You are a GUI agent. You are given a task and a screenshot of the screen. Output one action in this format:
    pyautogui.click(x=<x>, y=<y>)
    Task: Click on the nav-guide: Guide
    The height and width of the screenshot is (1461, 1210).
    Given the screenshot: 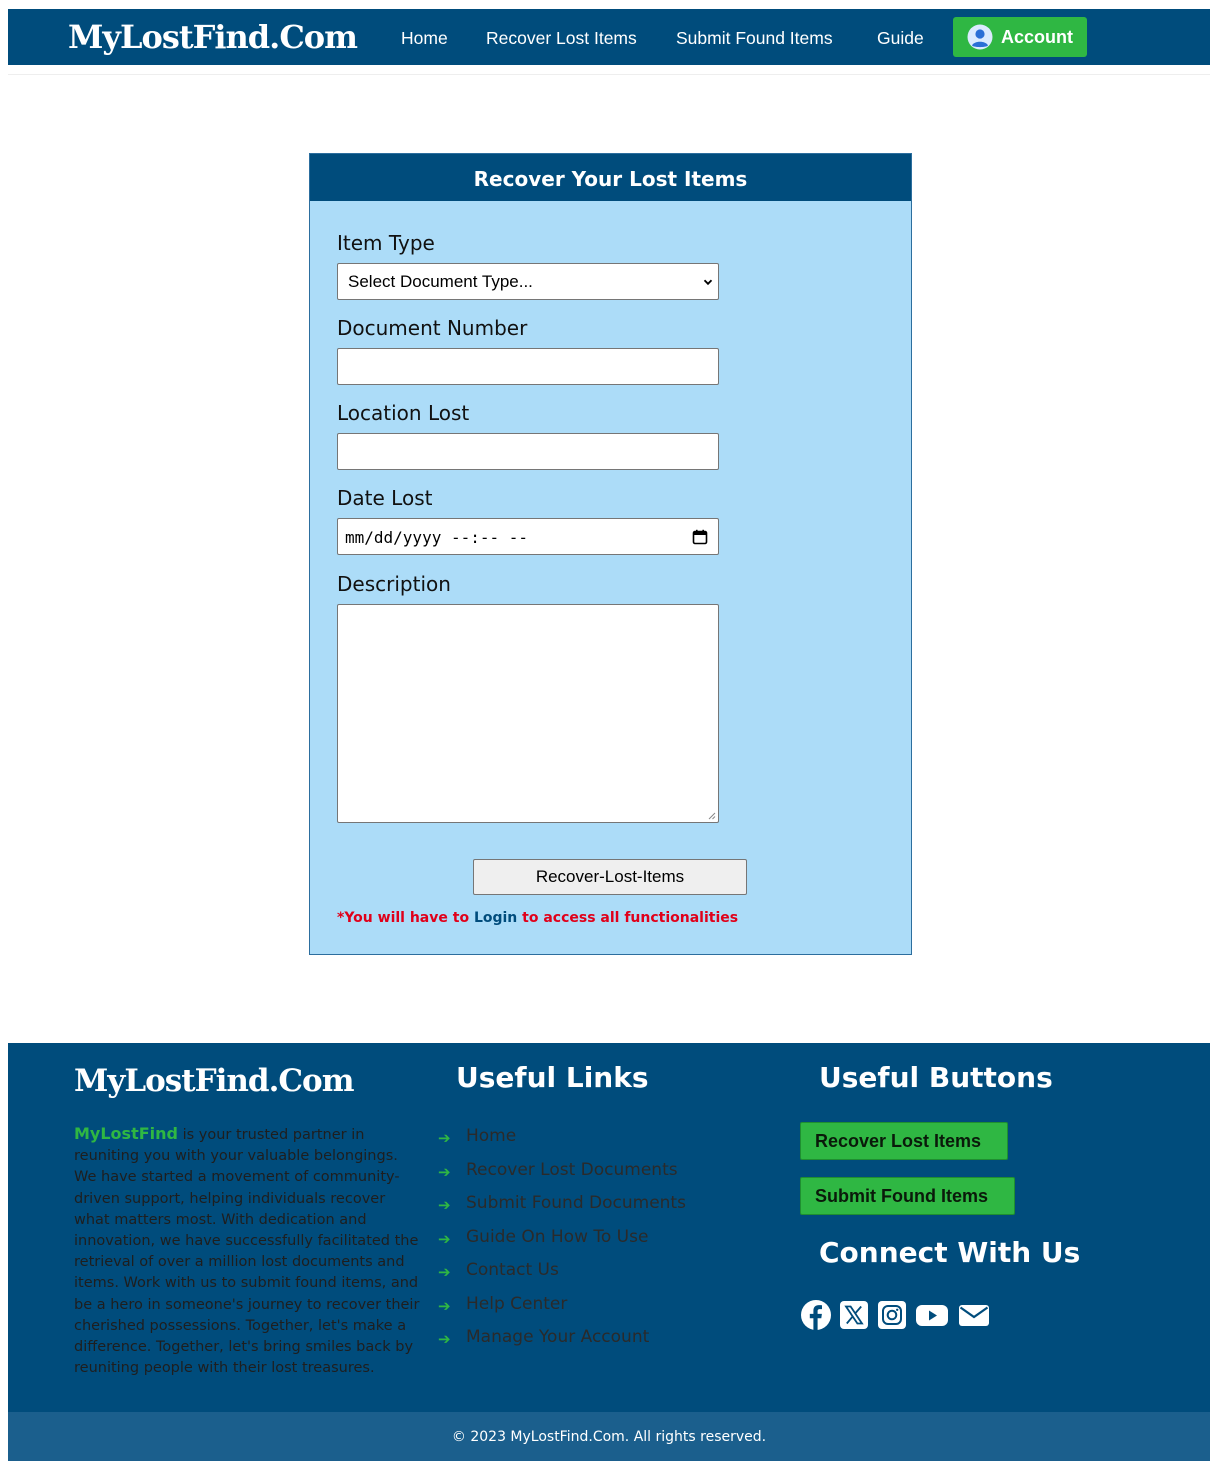 What is the action you would take?
    pyautogui.click(x=900, y=38)
    